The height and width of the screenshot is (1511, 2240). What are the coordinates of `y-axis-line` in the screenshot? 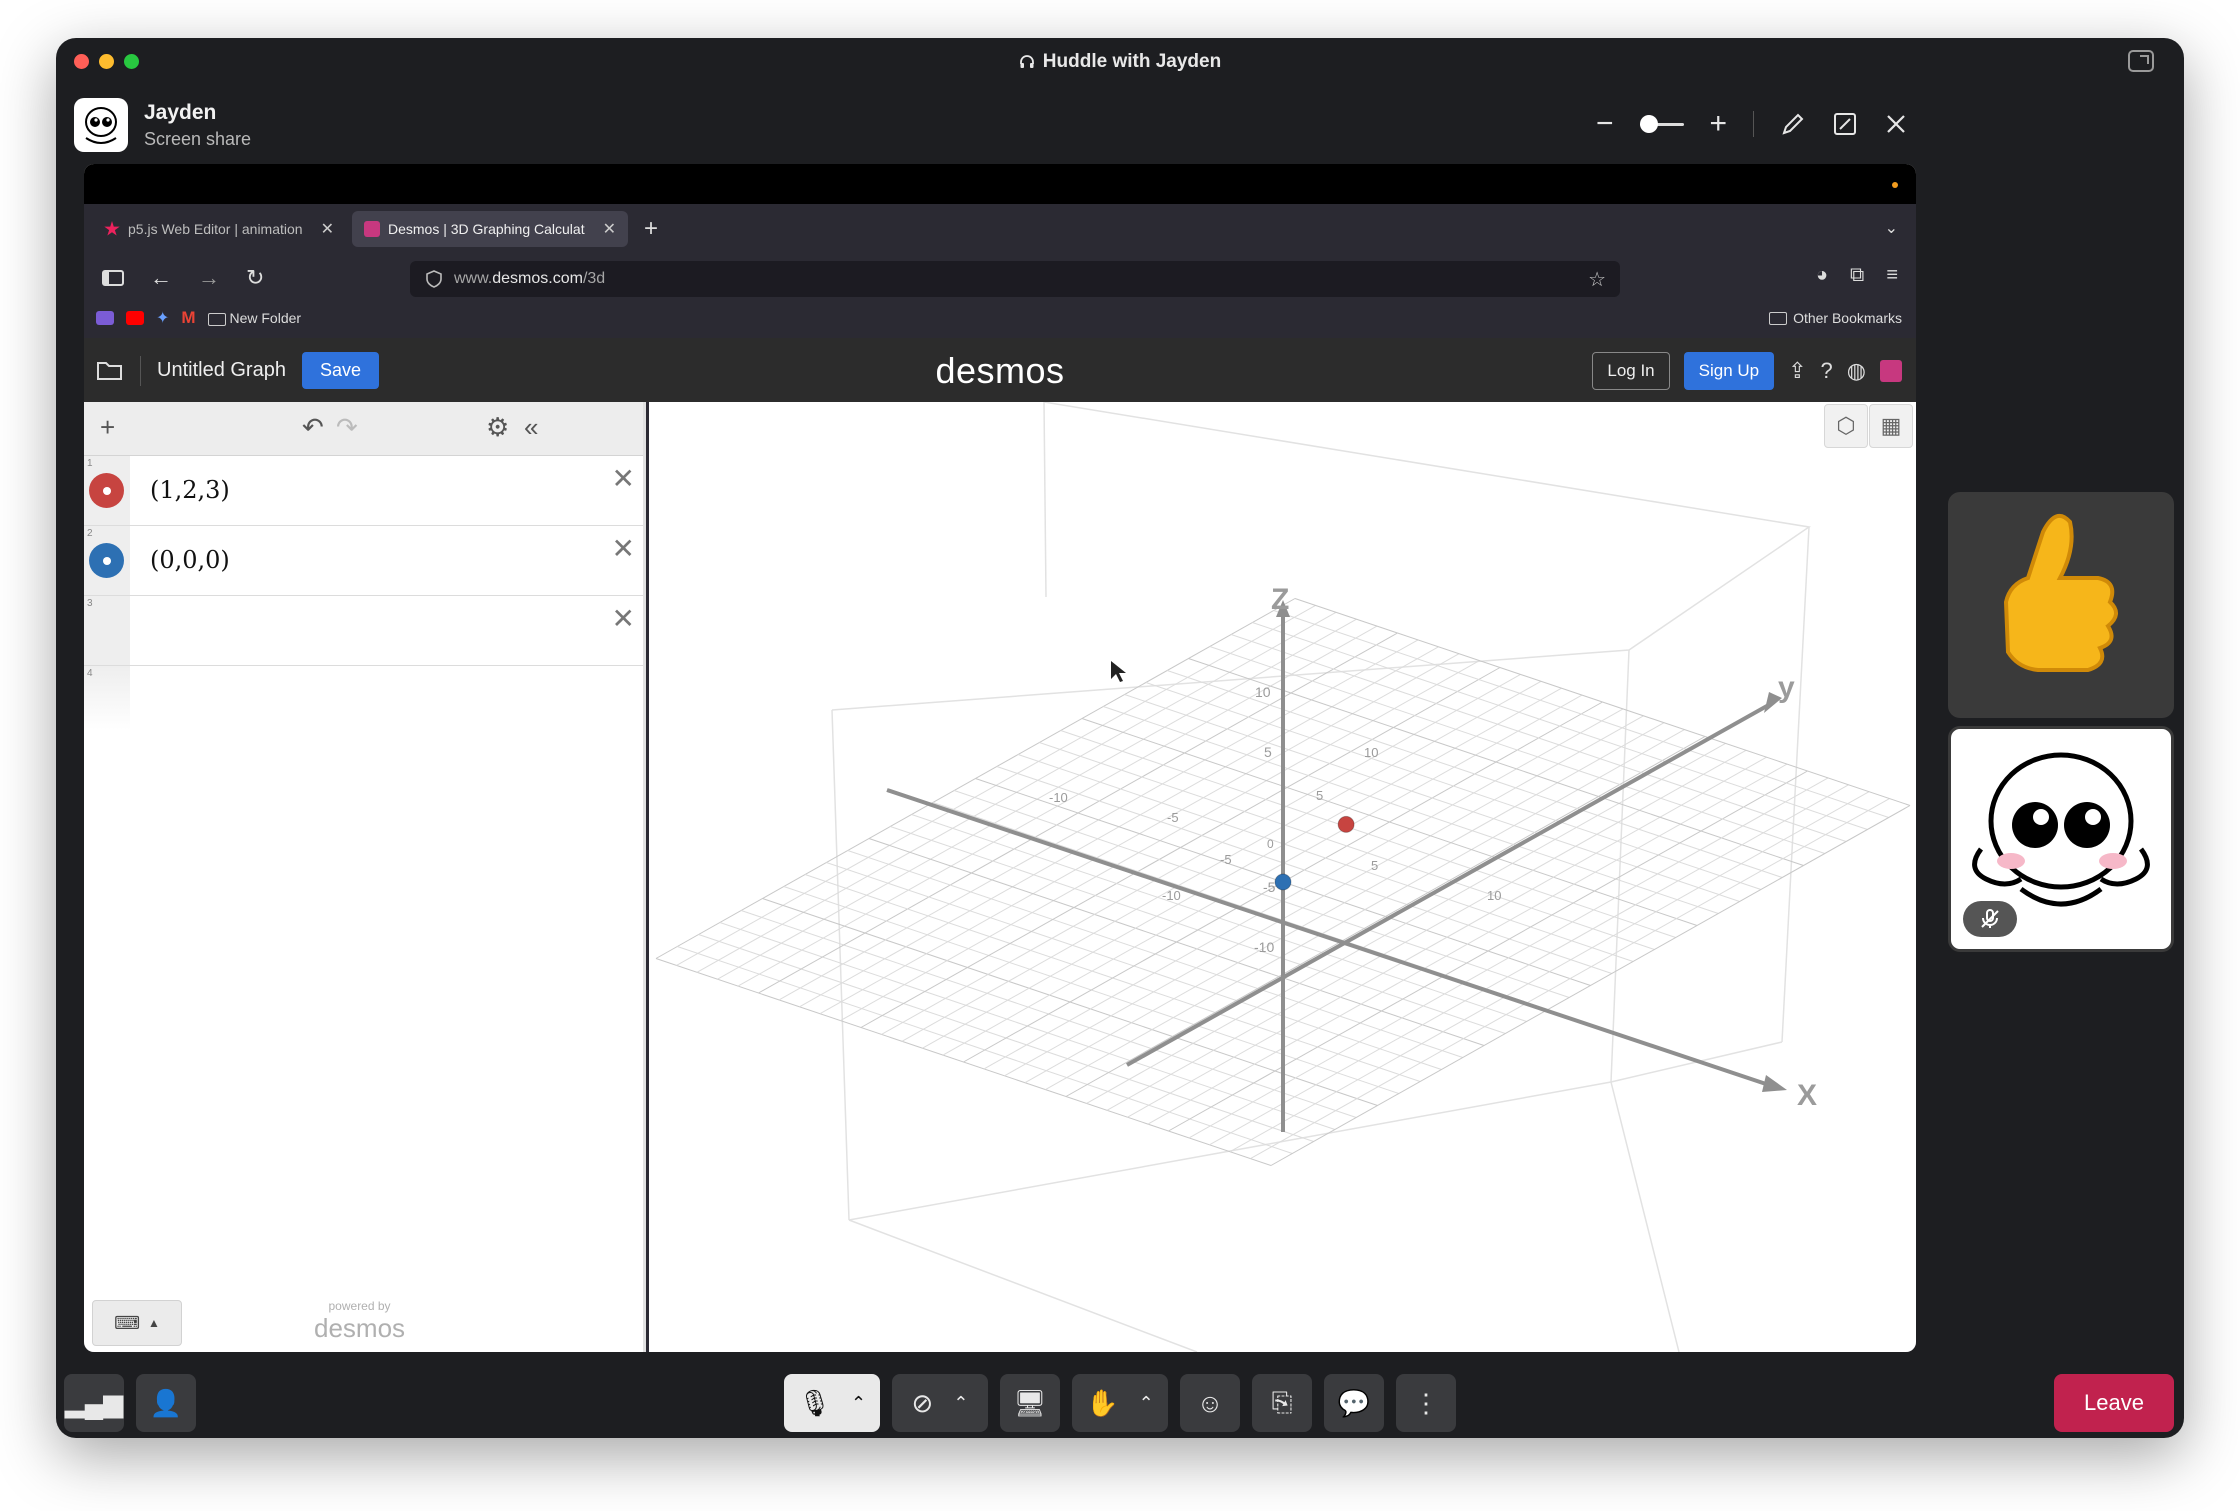 It's located at (1450, 883).